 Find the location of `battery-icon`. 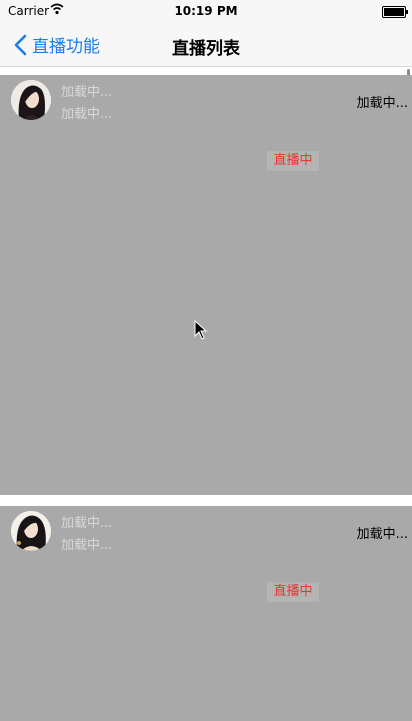

battery-icon is located at coordinates (395, 12).